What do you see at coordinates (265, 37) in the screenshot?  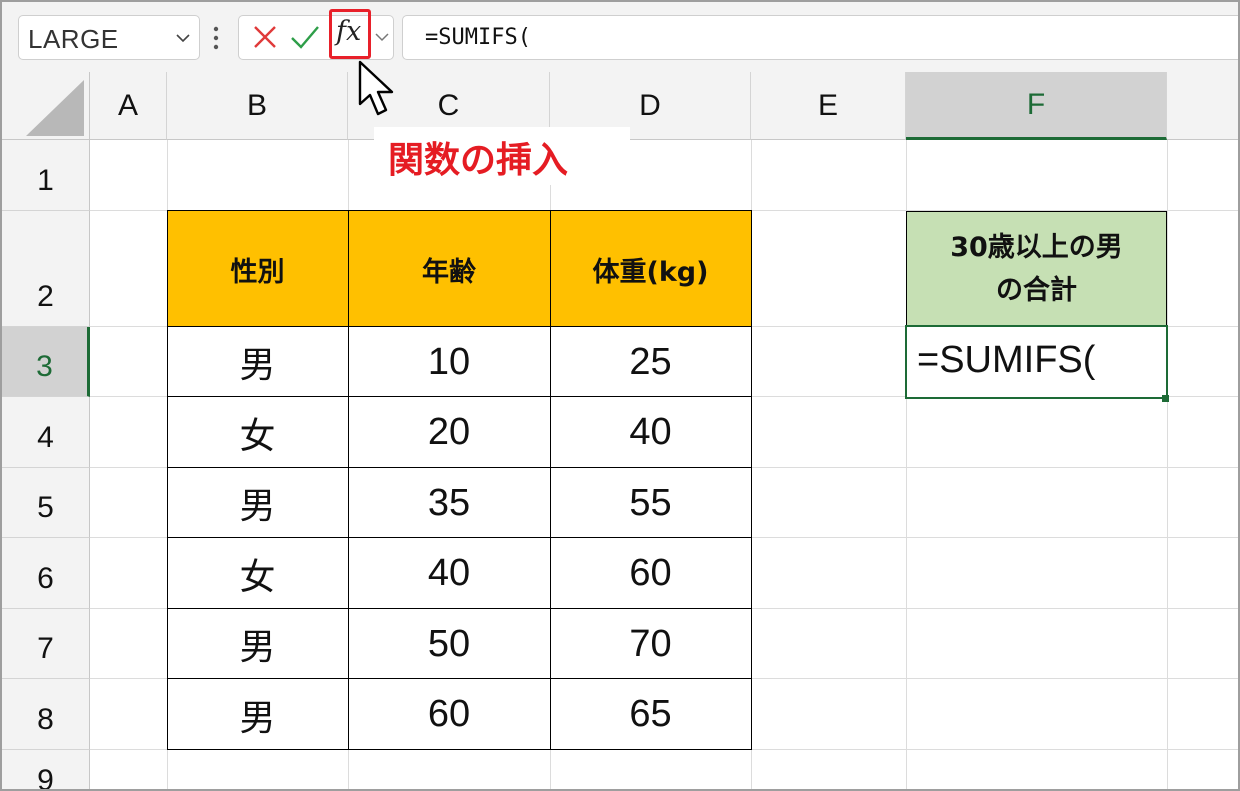 I see `cancel-icon` at bounding box center [265, 37].